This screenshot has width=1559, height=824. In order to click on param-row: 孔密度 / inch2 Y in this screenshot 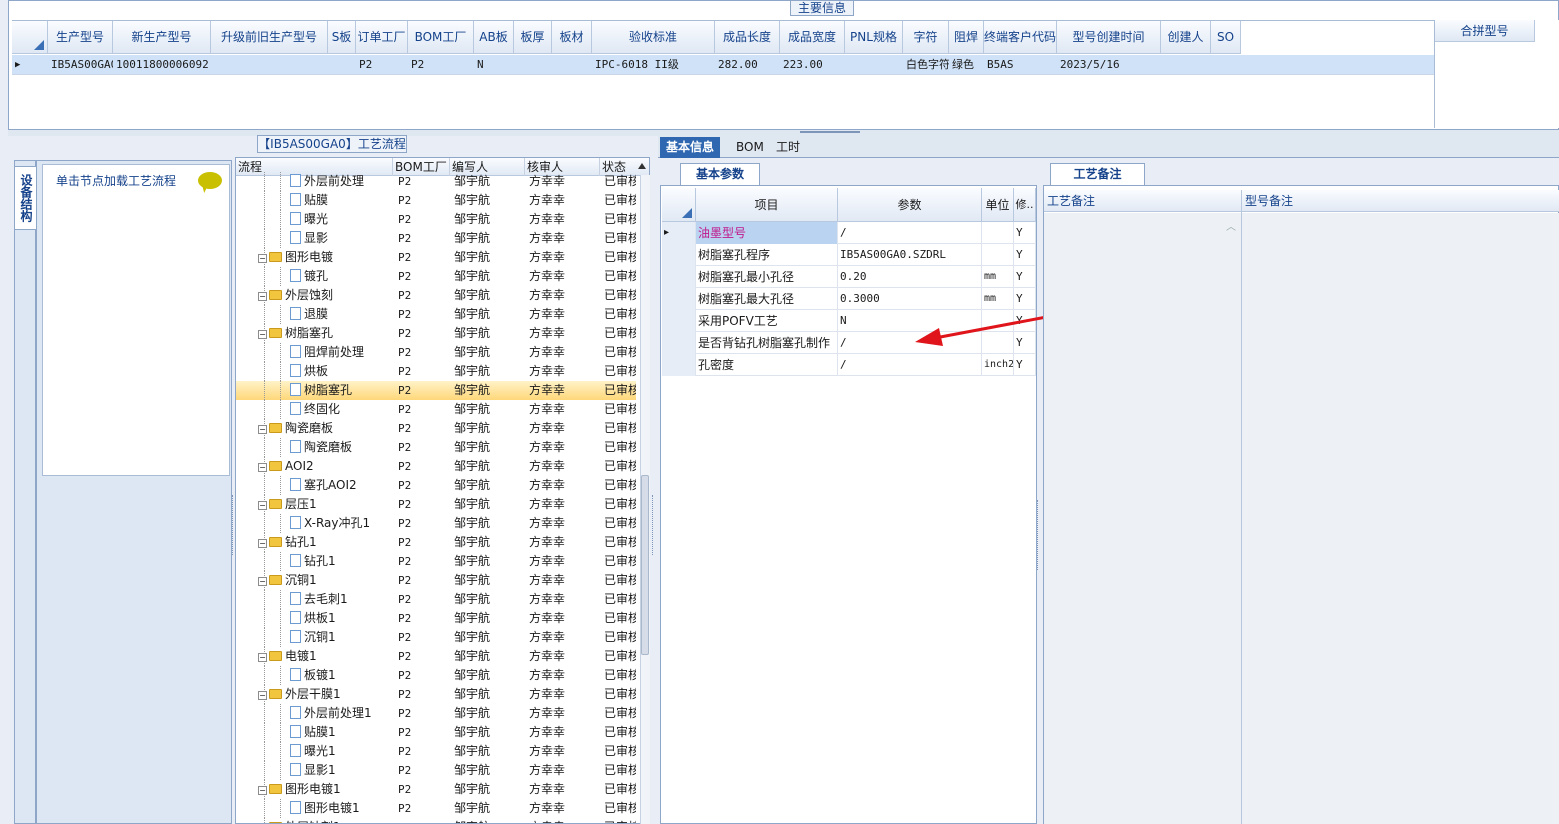, I will do `click(849, 365)`.